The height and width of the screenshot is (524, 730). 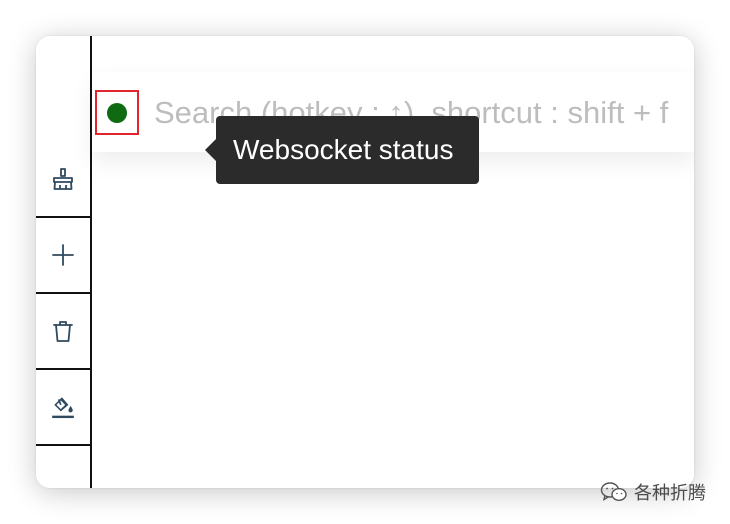 I want to click on sidebar, so click(x=64, y=262).